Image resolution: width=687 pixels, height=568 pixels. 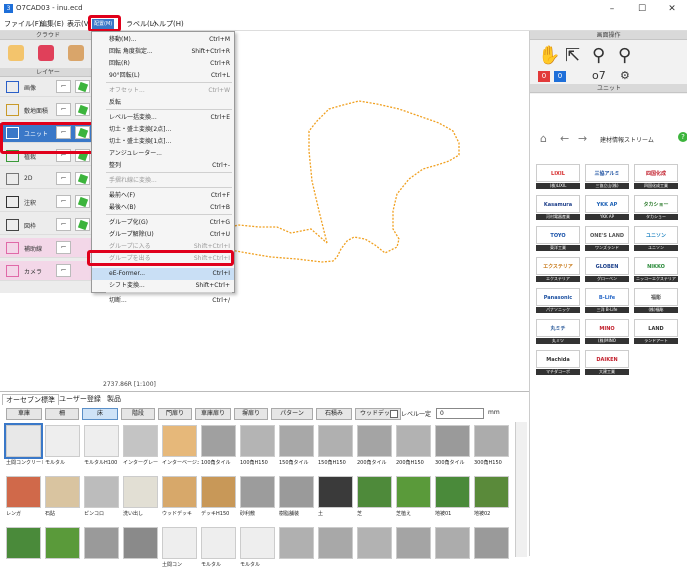 What do you see at coordinates (48, 202) in the screenshot?
I see `layer-row-6: 注釈 ⌐` at bounding box center [48, 202].